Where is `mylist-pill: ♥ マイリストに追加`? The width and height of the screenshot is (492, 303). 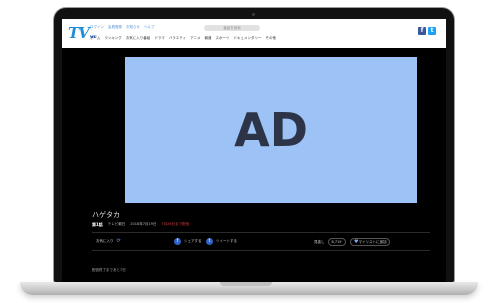
mylist-pill: ♥ マイリストに追加 is located at coordinates (370, 242).